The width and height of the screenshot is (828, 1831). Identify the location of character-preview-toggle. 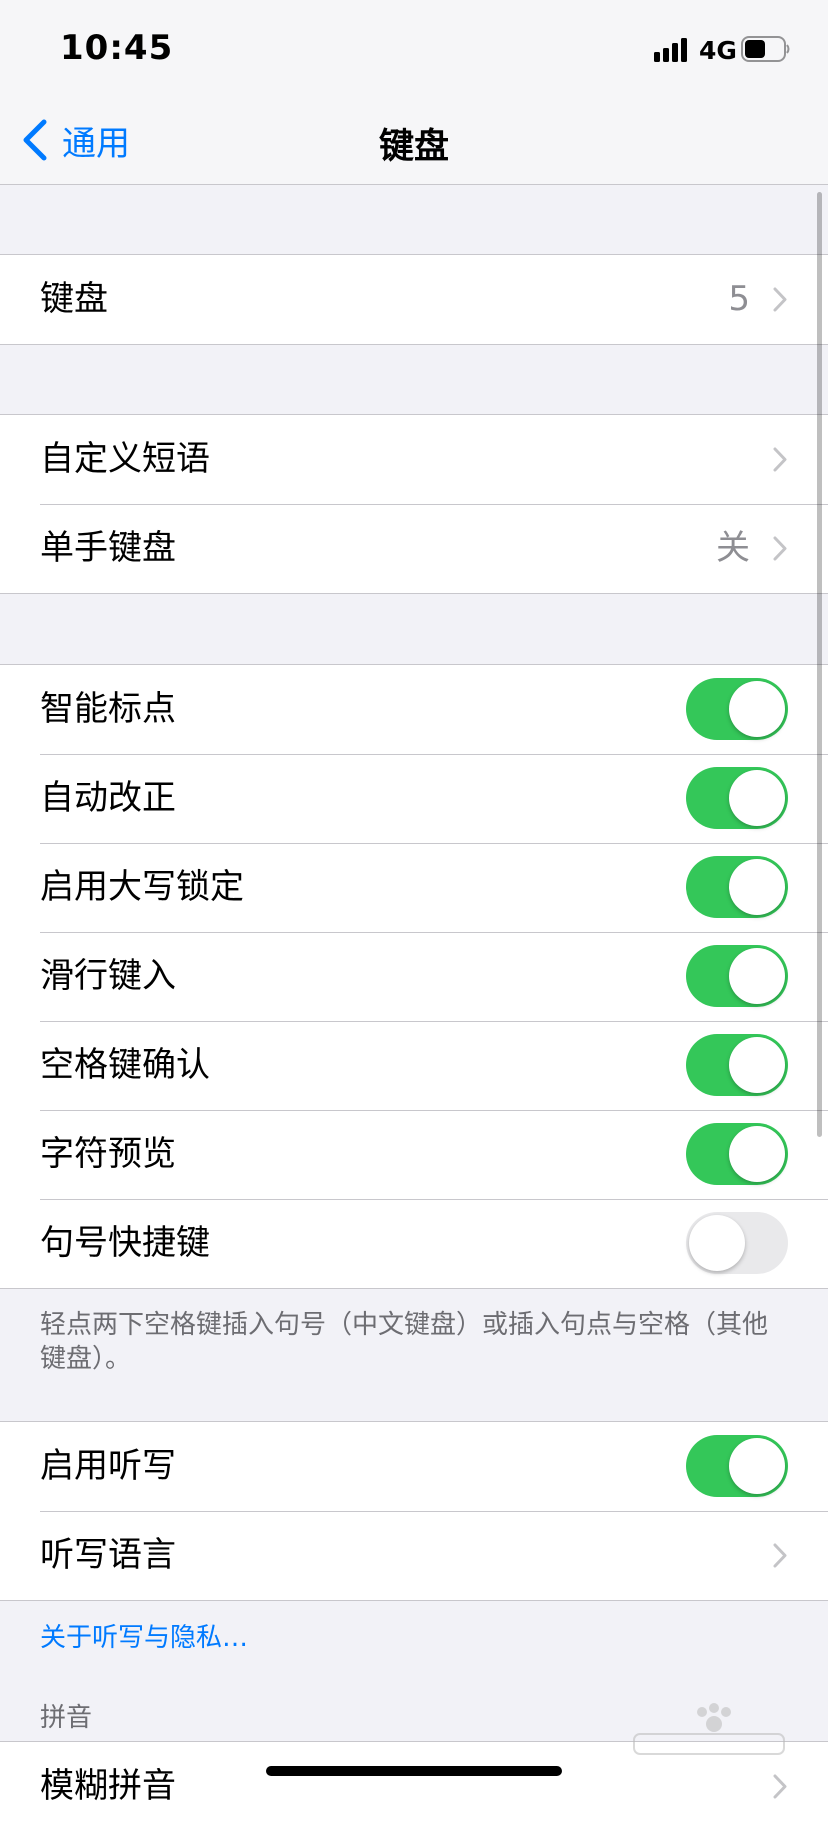
(737, 1154).